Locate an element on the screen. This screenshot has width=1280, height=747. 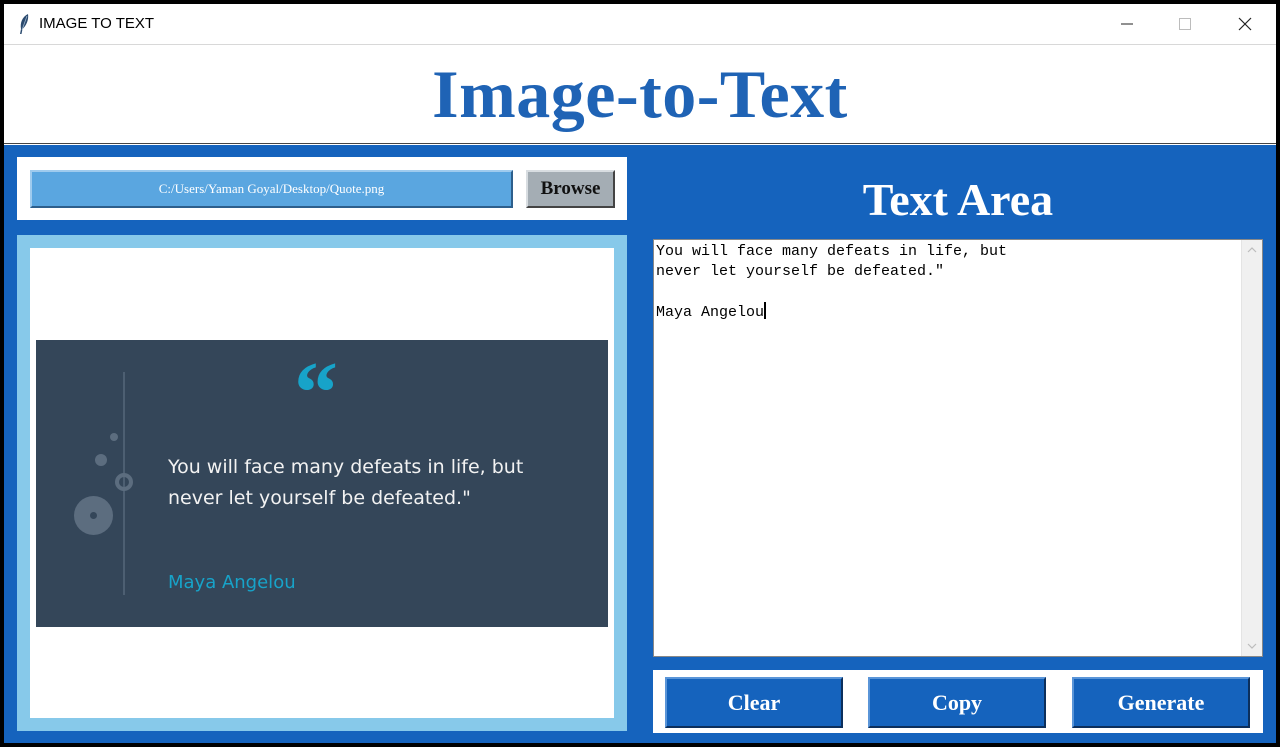
close-icon is located at coordinates (1245, 24).